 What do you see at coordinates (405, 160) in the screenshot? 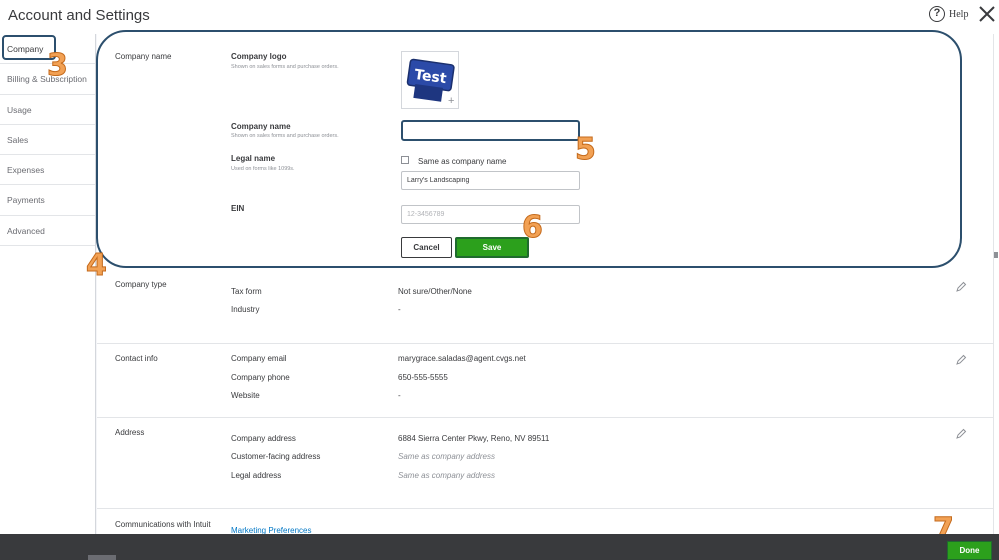
I see `same-as-company-checkbox` at bounding box center [405, 160].